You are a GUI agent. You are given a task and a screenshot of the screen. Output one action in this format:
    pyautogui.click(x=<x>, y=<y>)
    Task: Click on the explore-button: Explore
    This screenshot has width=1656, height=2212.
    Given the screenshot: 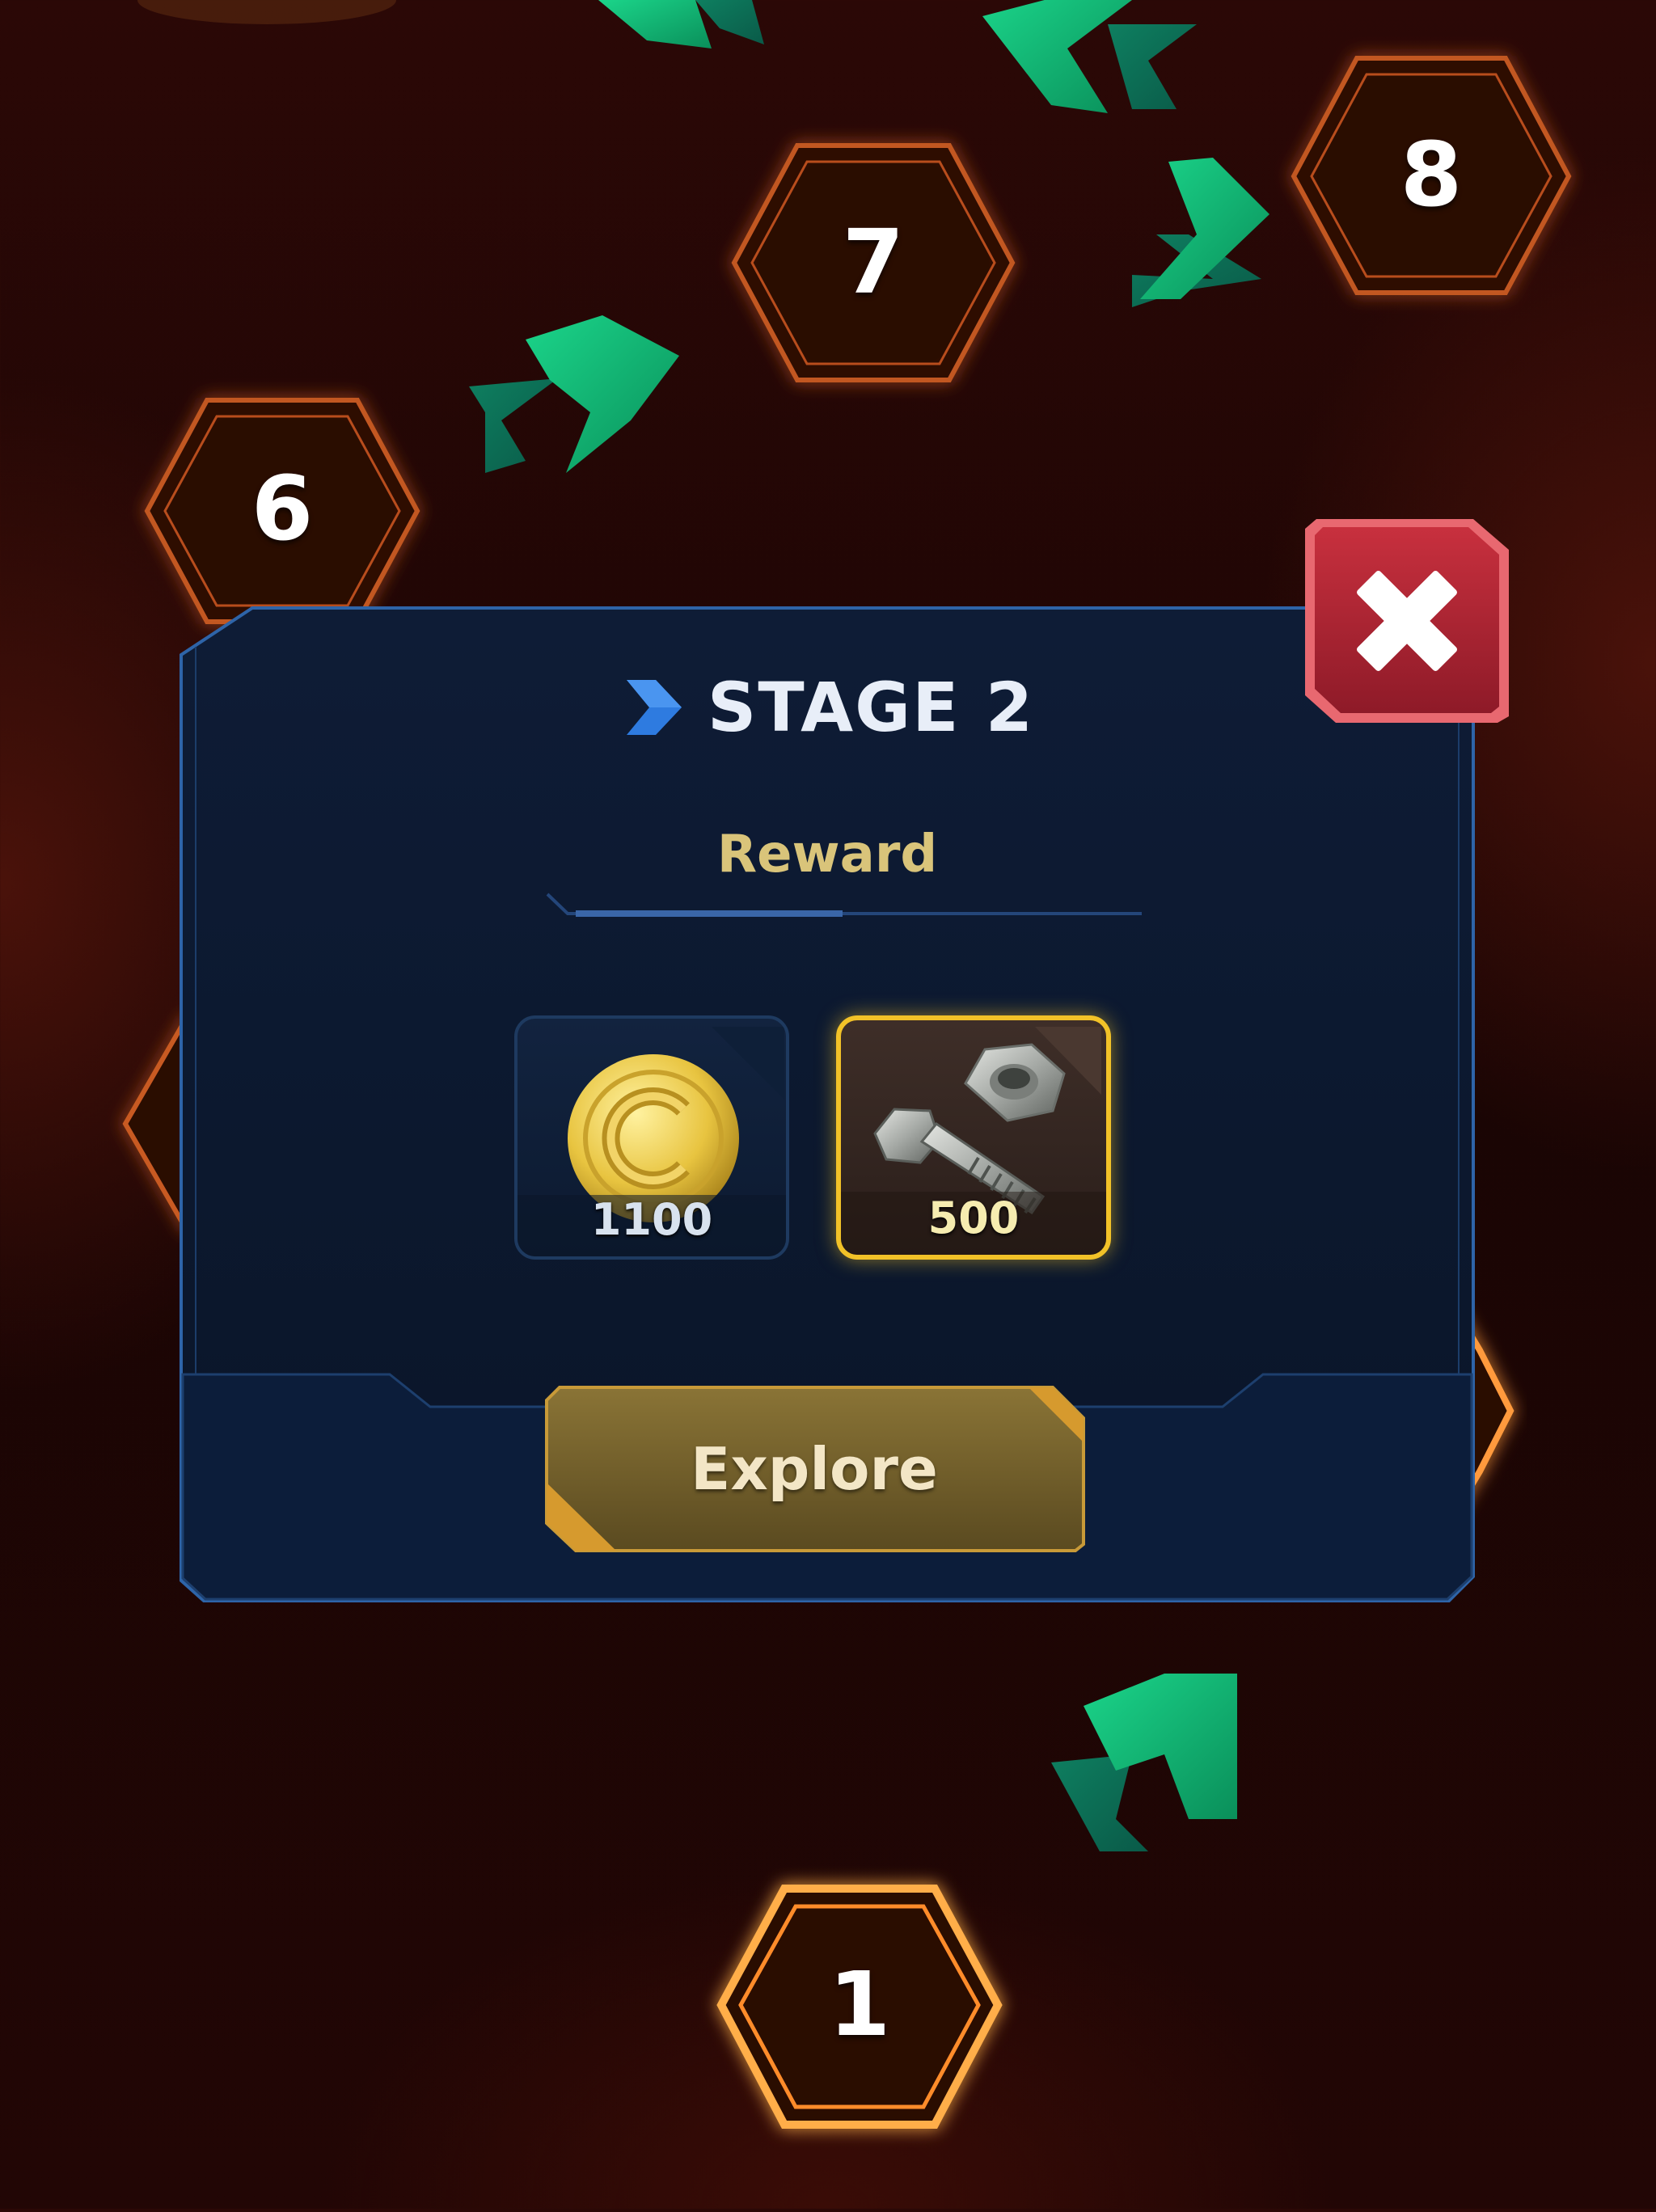 What is the action you would take?
    pyautogui.click(x=814, y=1469)
    